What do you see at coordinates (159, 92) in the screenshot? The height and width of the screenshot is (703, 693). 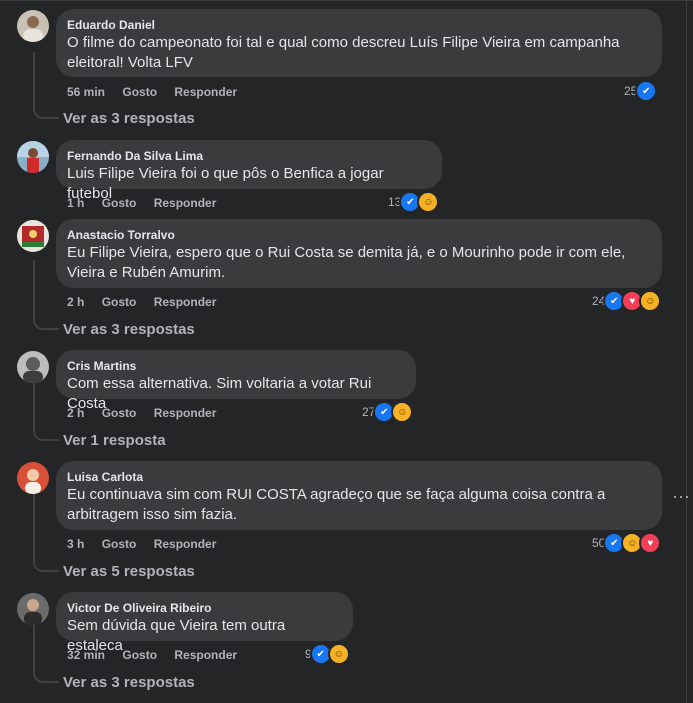 I see `comment-actions: 56 min Gosto Responder` at bounding box center [159, 92].